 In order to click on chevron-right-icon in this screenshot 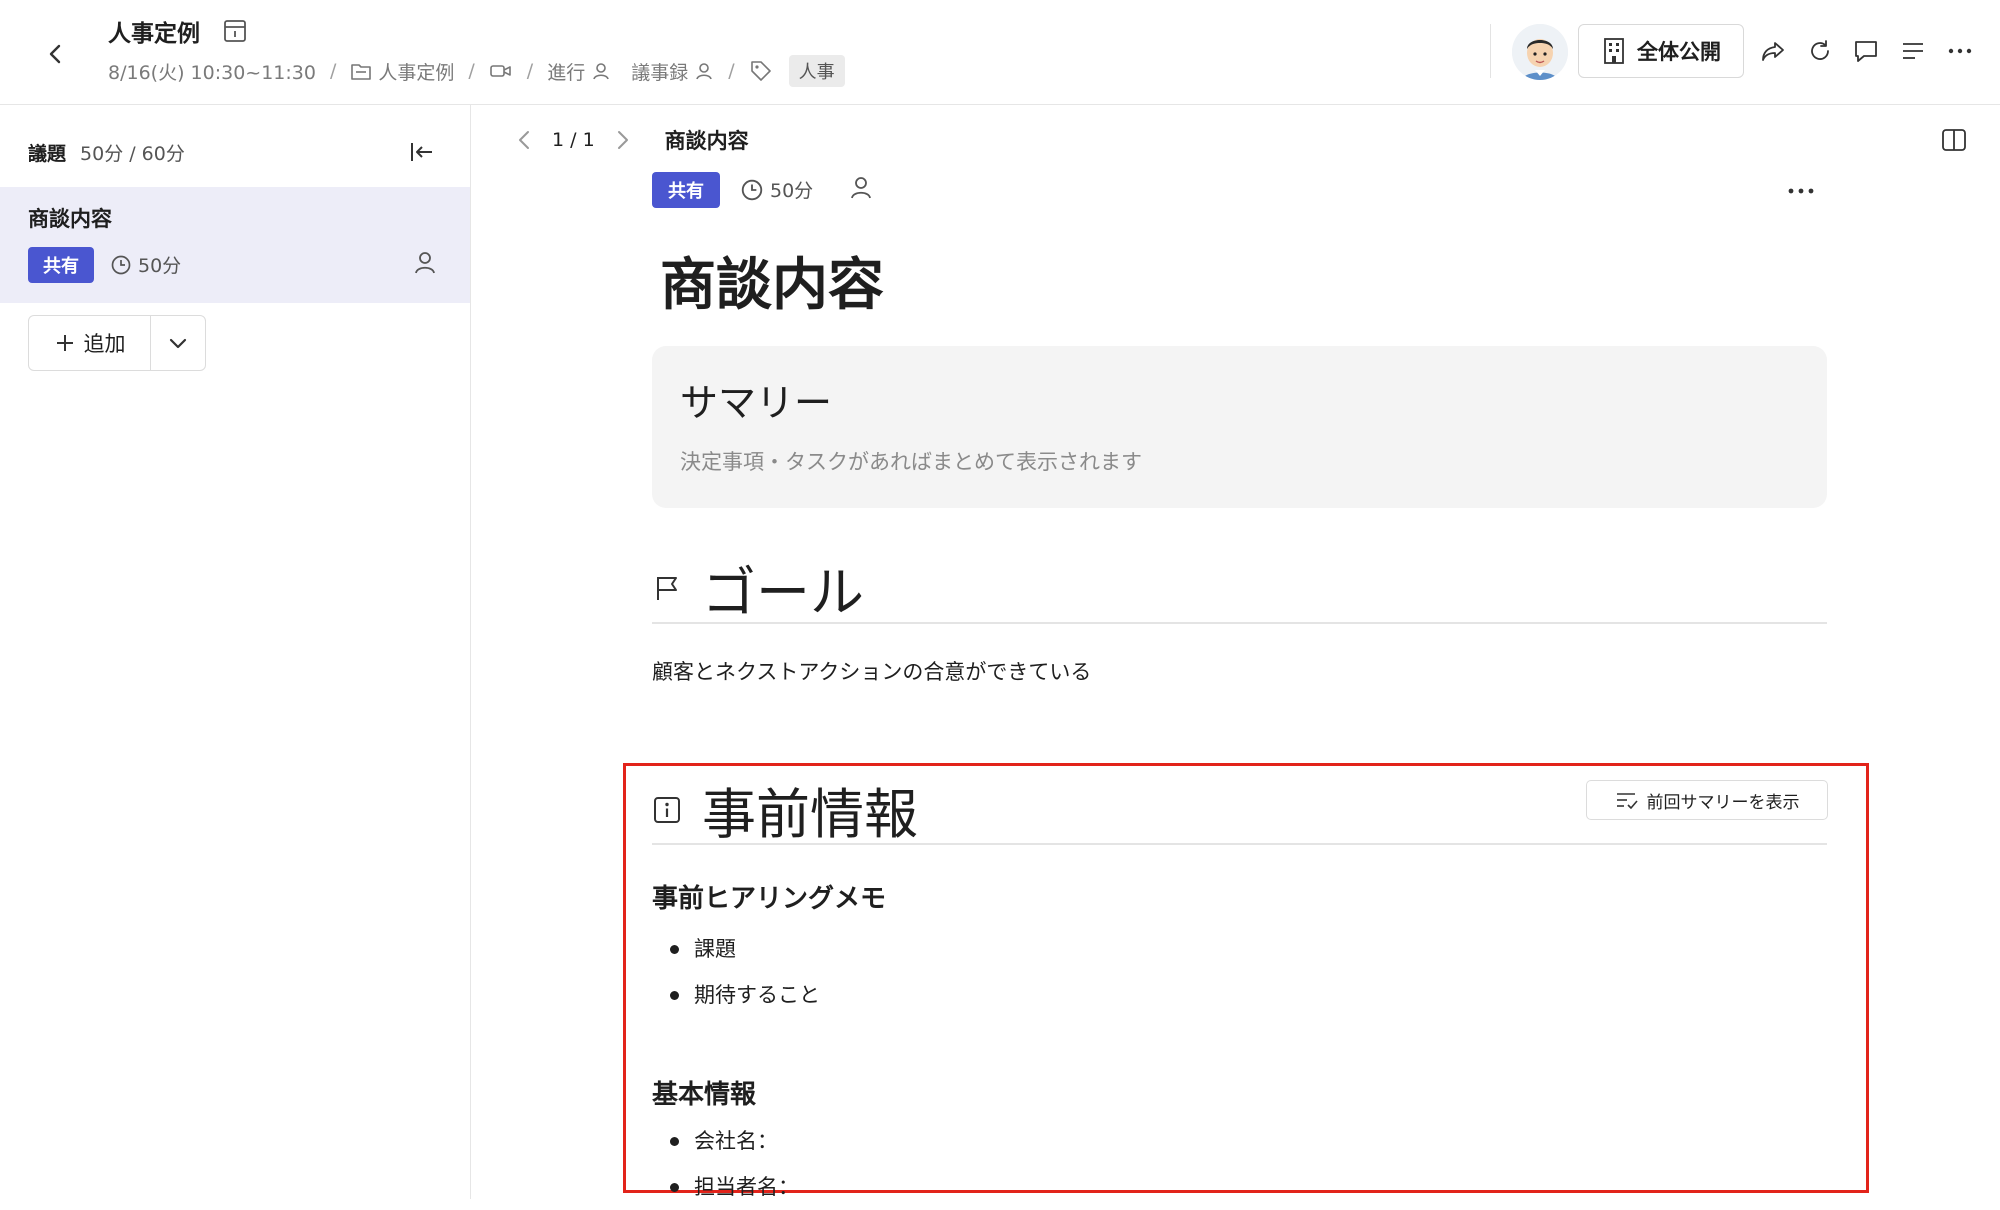, I will do `click(622, 140)`.